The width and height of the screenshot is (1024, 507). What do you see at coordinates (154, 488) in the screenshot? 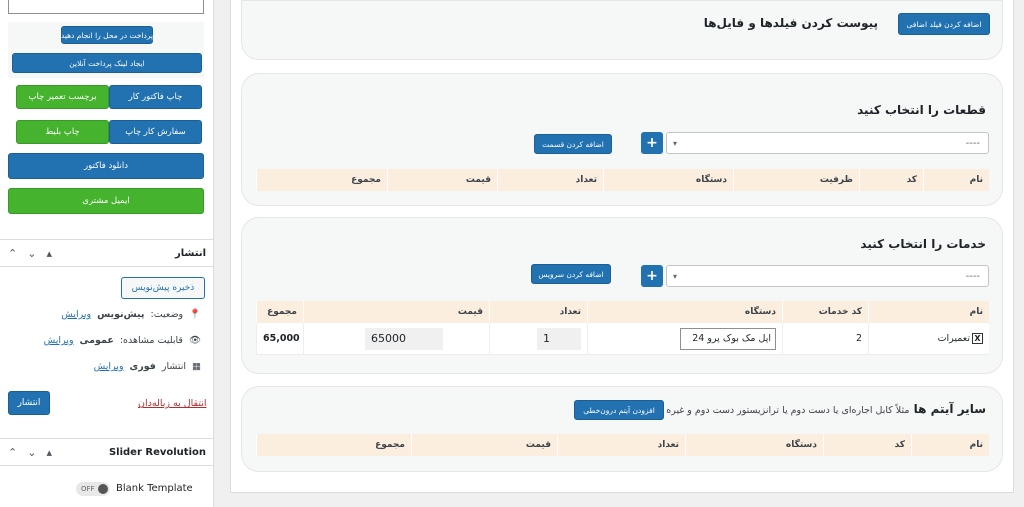
I see `blank-template-label: Blank Template` at bounding box center [154, 488].